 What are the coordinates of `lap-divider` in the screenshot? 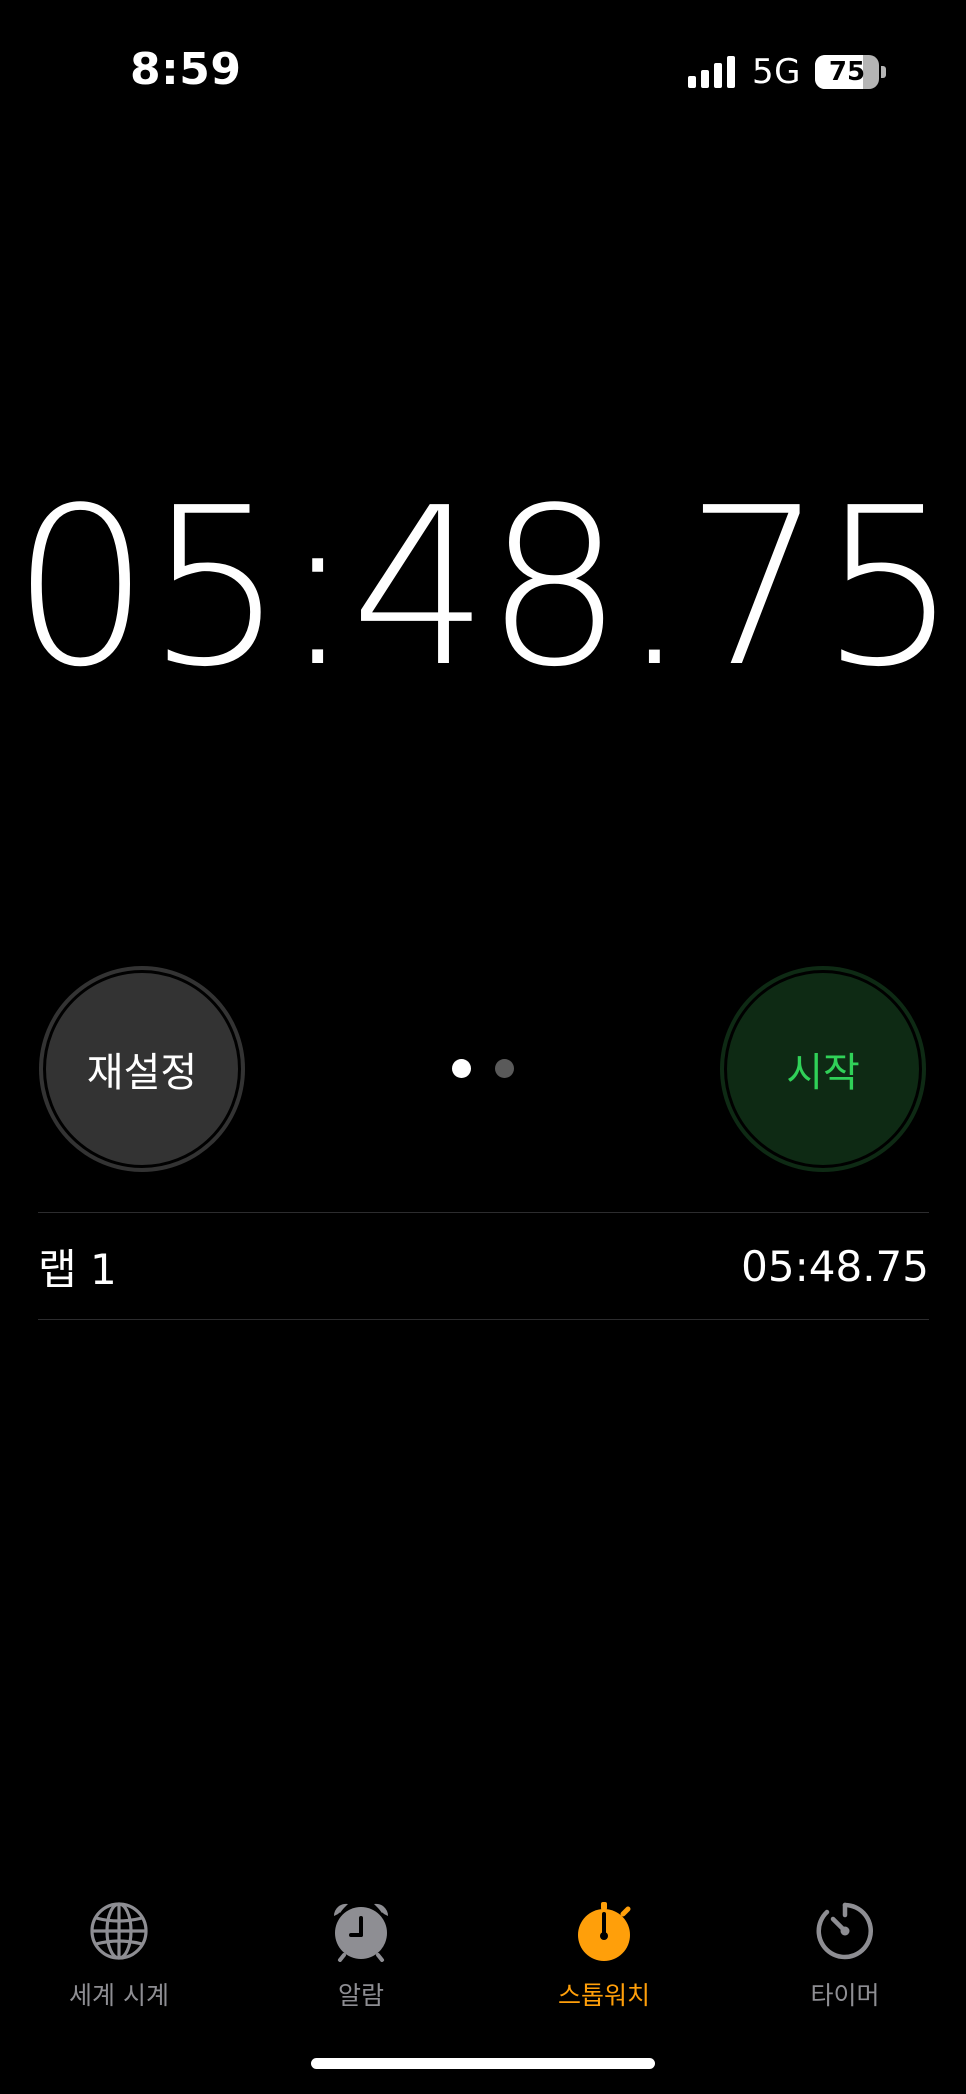 It's located at (483, 1319).